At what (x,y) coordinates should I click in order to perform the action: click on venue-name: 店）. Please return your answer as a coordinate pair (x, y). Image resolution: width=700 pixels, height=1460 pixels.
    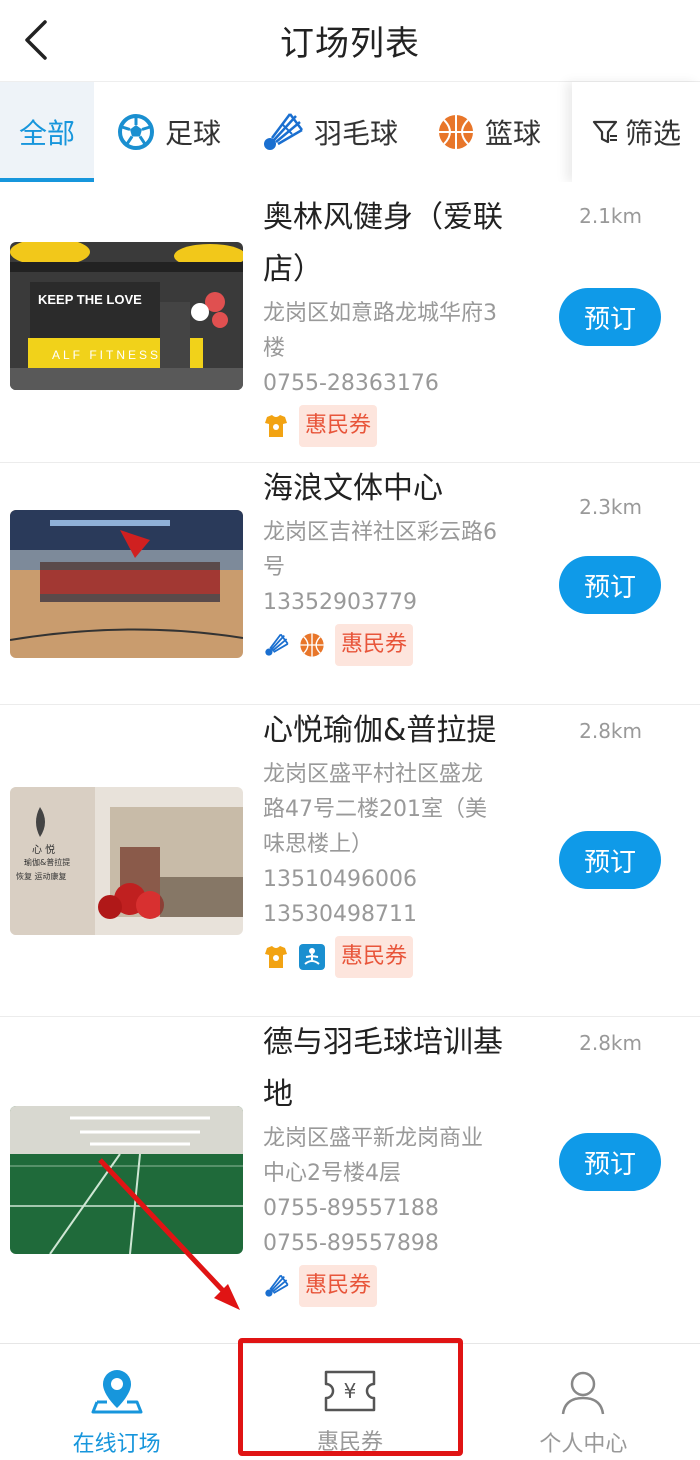
    Looking at the image, I should click on (293, 269).